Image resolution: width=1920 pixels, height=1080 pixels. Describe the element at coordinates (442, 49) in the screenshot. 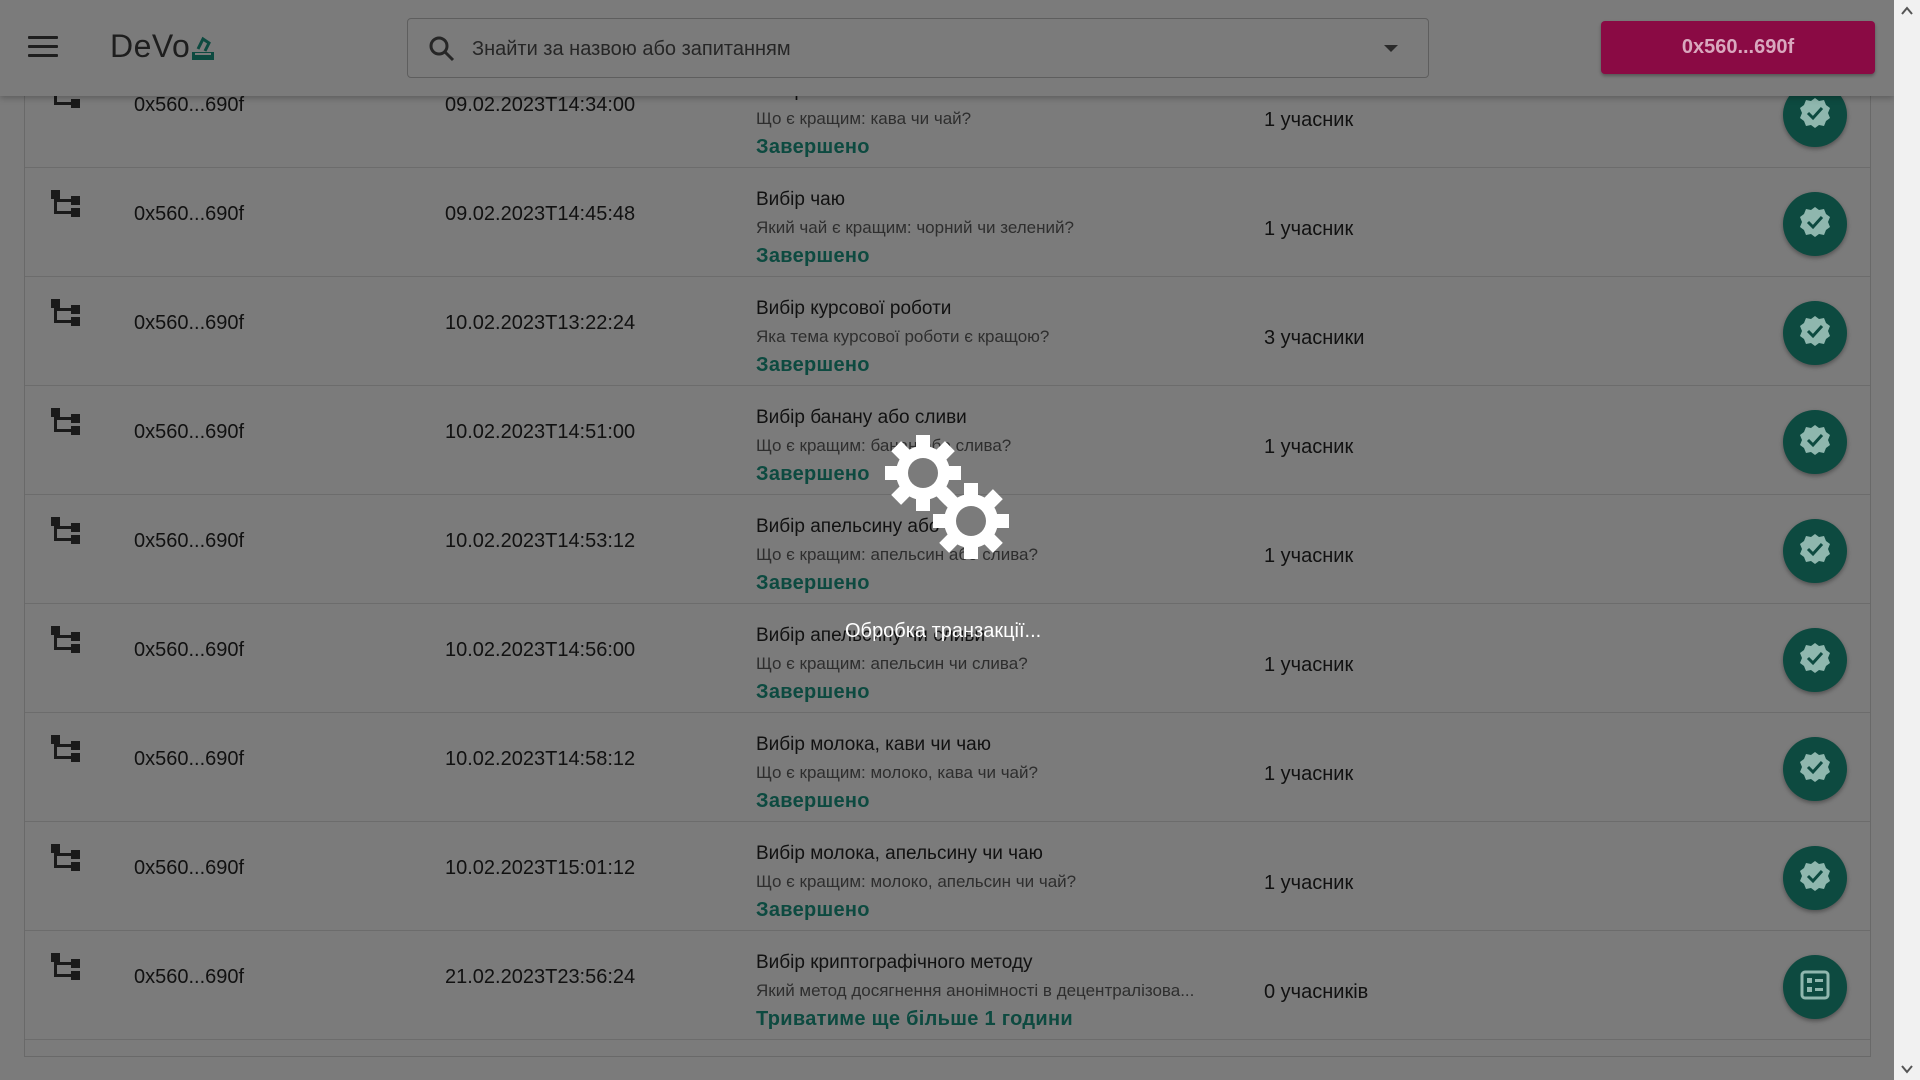

I see `search-icon` at that location.